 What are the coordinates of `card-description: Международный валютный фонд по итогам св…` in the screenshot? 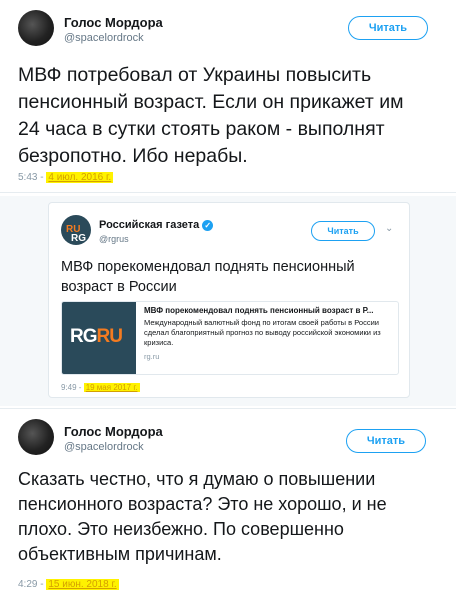 It's located at (262, 332).